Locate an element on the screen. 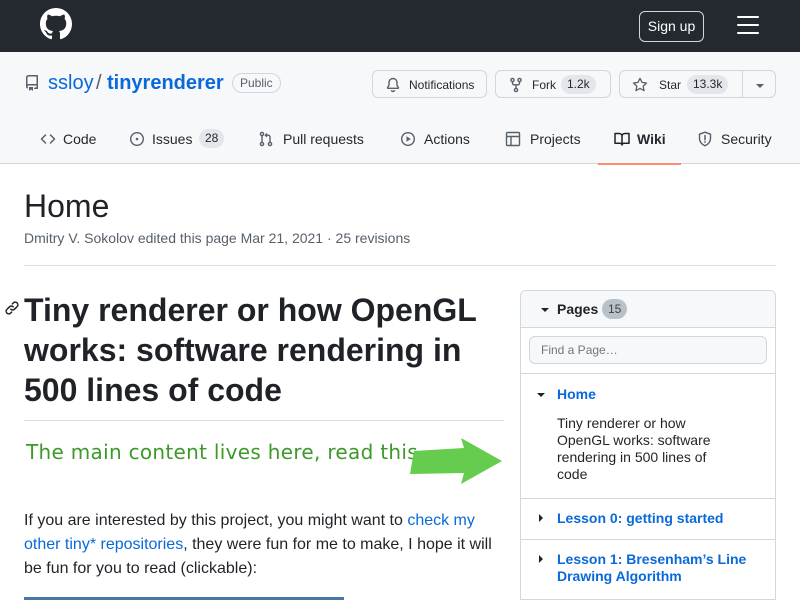 This screenshot has width=800, height=600. star-count: 13.3k is located at coordinates (708, 84).